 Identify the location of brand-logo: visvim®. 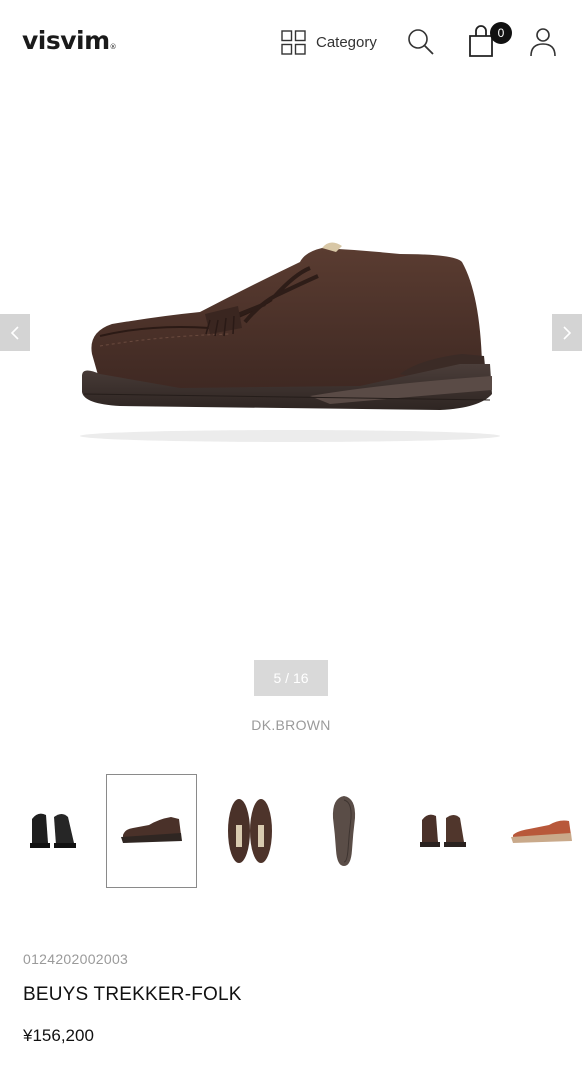
(69, 44).